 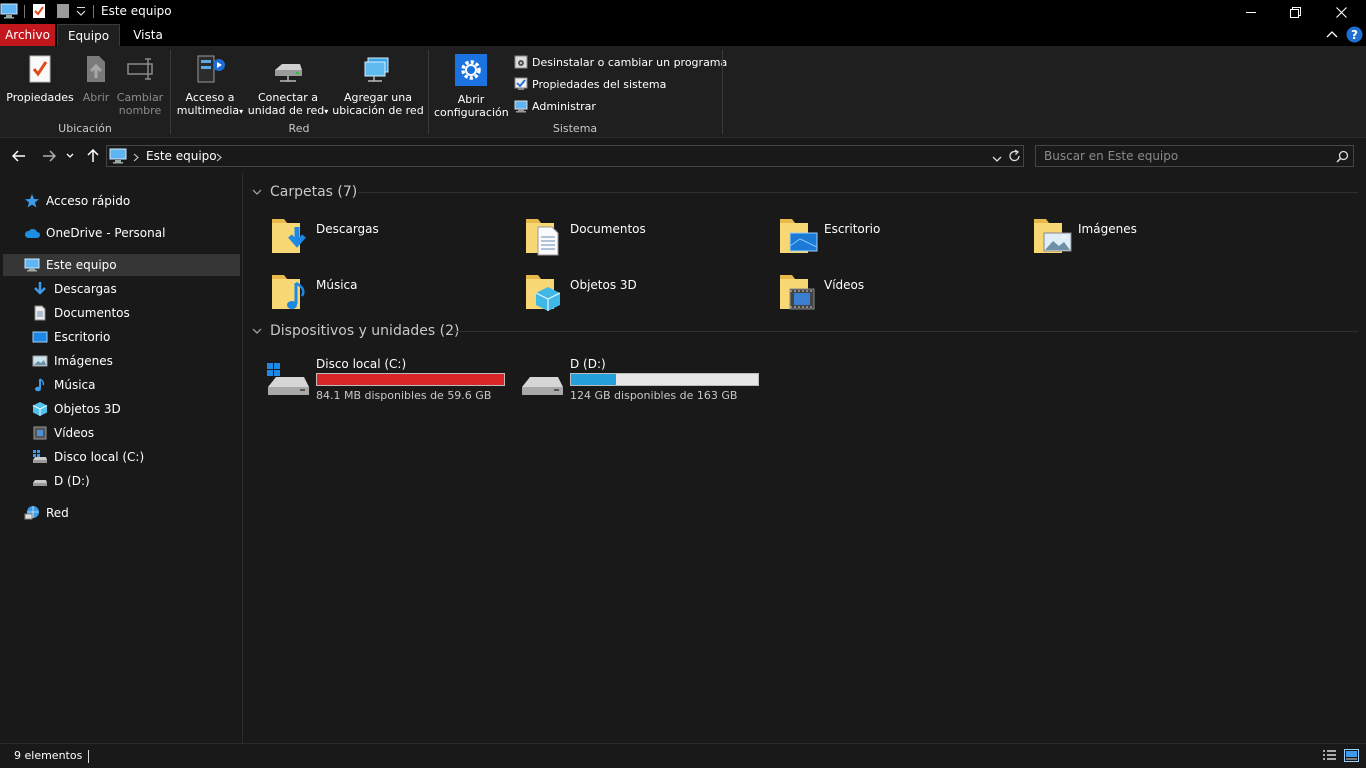 I want to click on onedrive-cloud-icon, so click(x=32, y=233).